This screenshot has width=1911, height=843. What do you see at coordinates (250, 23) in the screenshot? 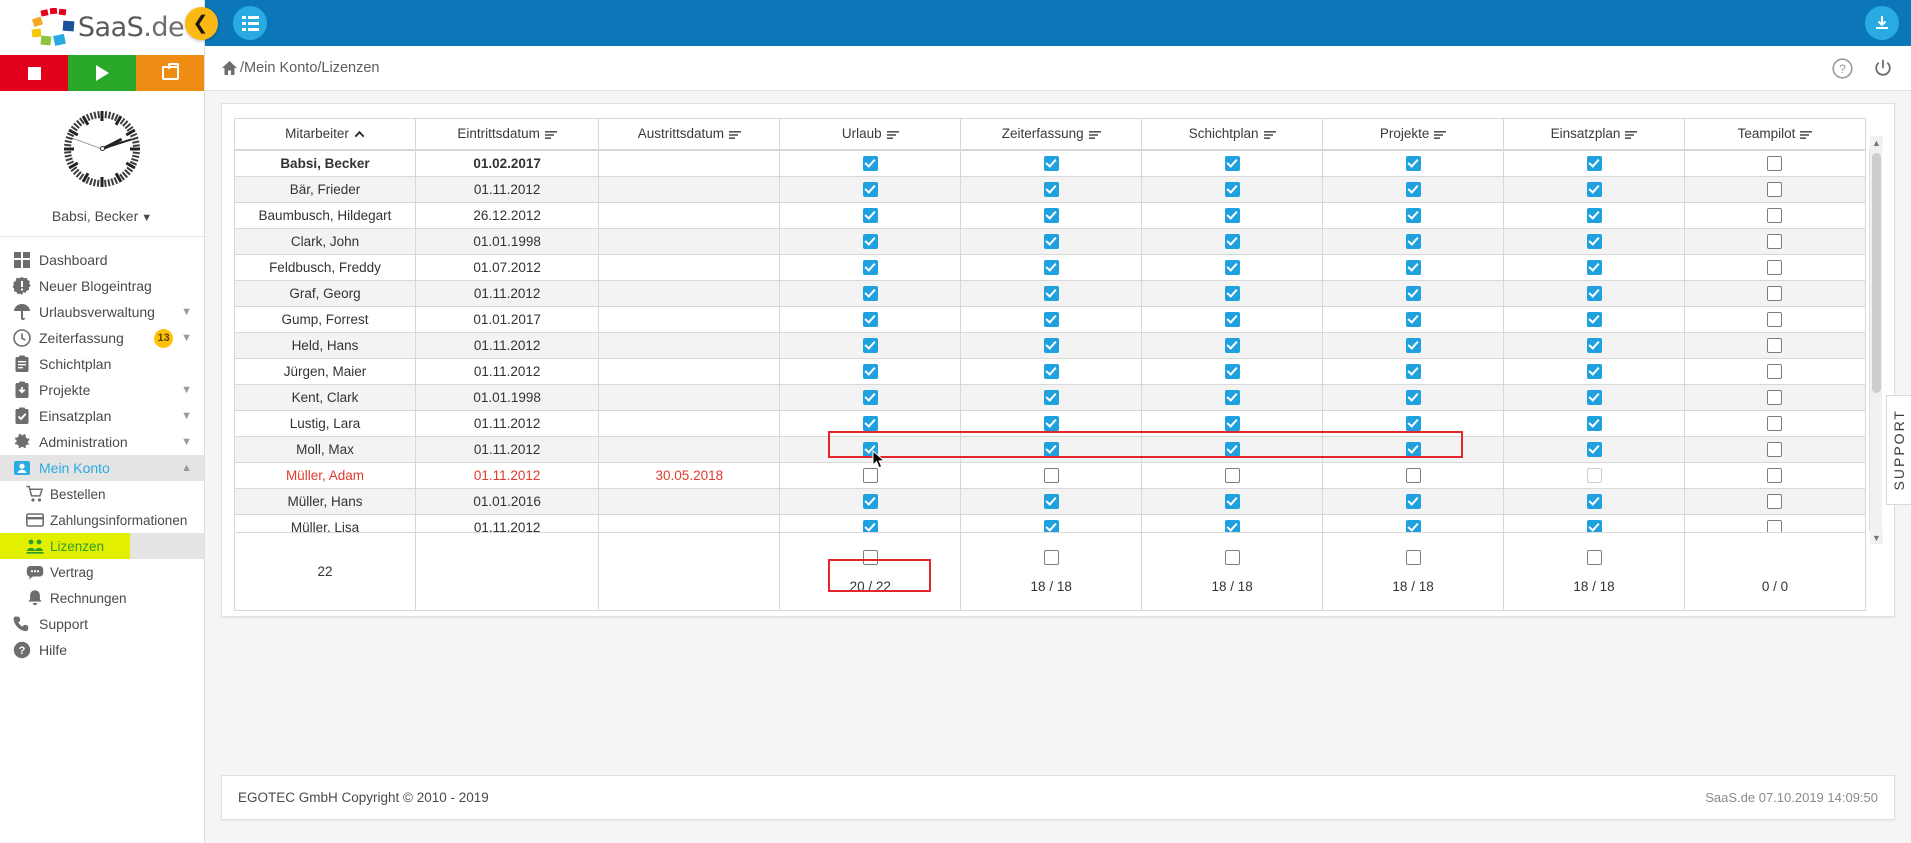
I see `menu-toggle-button` at bounding box center [250, 23].